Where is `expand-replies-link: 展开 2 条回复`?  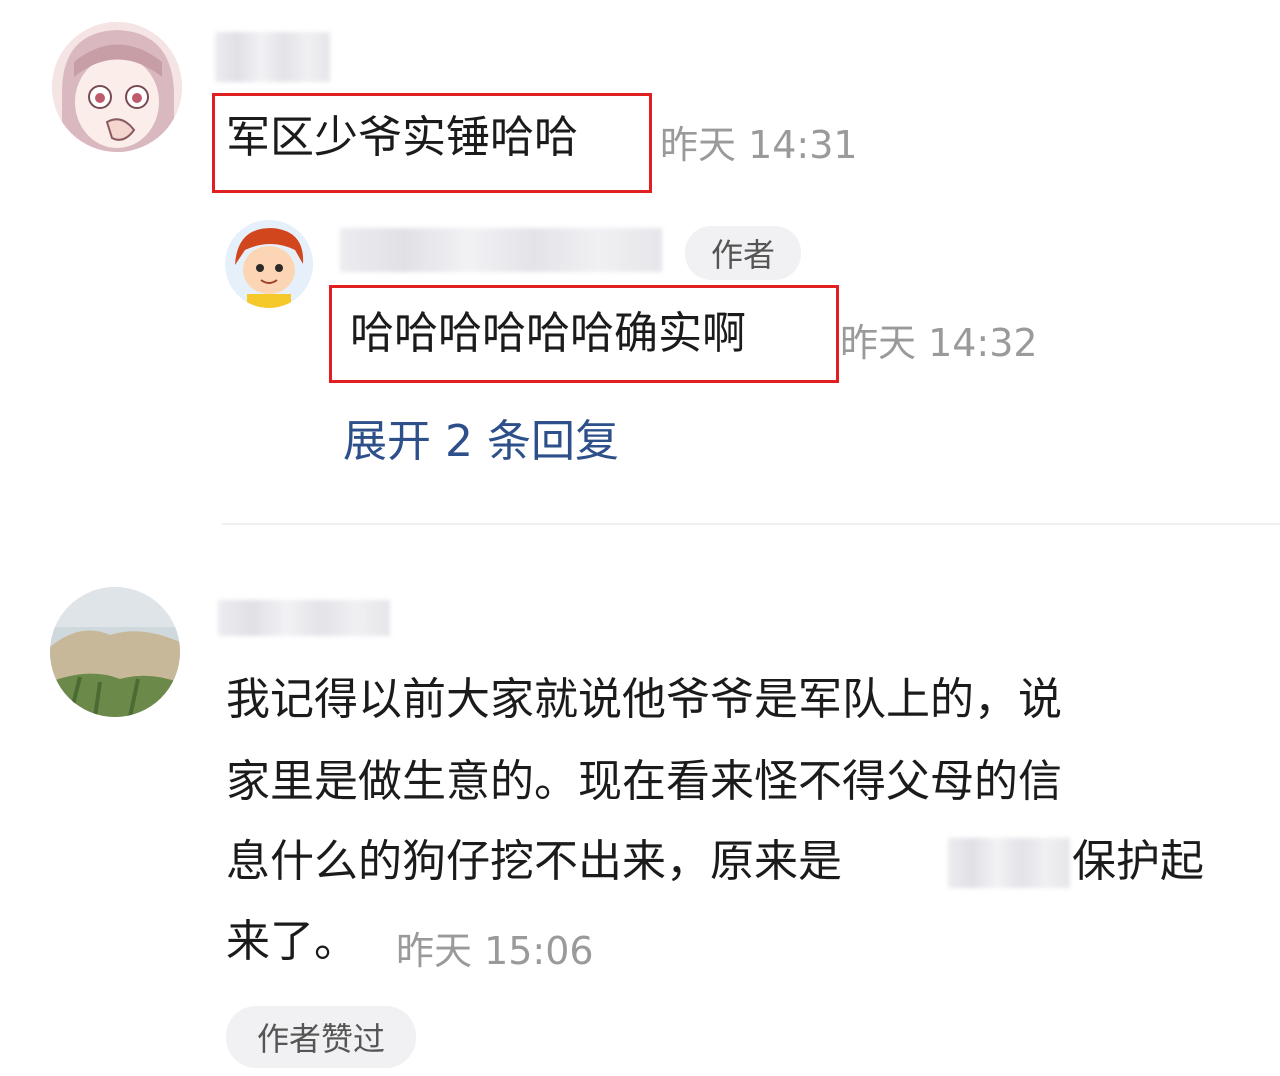 expand-replies-link: 展开 2 条回复 is located at coordinates (481, 437).